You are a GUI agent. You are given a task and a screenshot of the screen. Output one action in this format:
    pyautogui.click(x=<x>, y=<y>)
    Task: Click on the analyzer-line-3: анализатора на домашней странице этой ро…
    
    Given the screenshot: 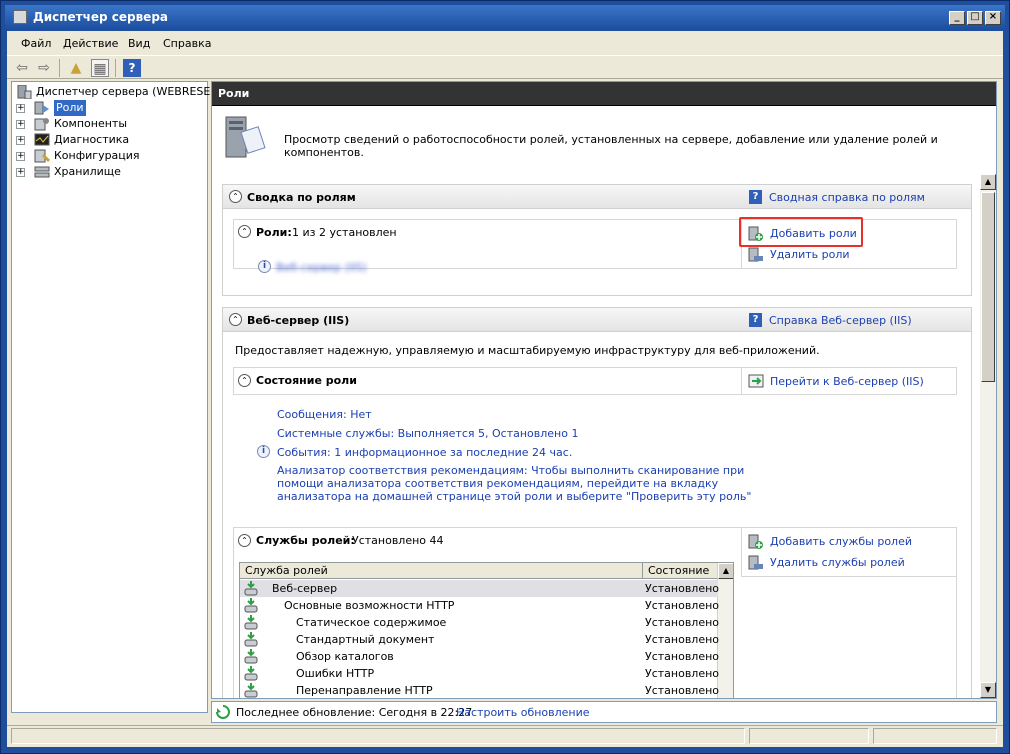 What is the action you would take?
    pyautogui.click(x=514, y=496)
    